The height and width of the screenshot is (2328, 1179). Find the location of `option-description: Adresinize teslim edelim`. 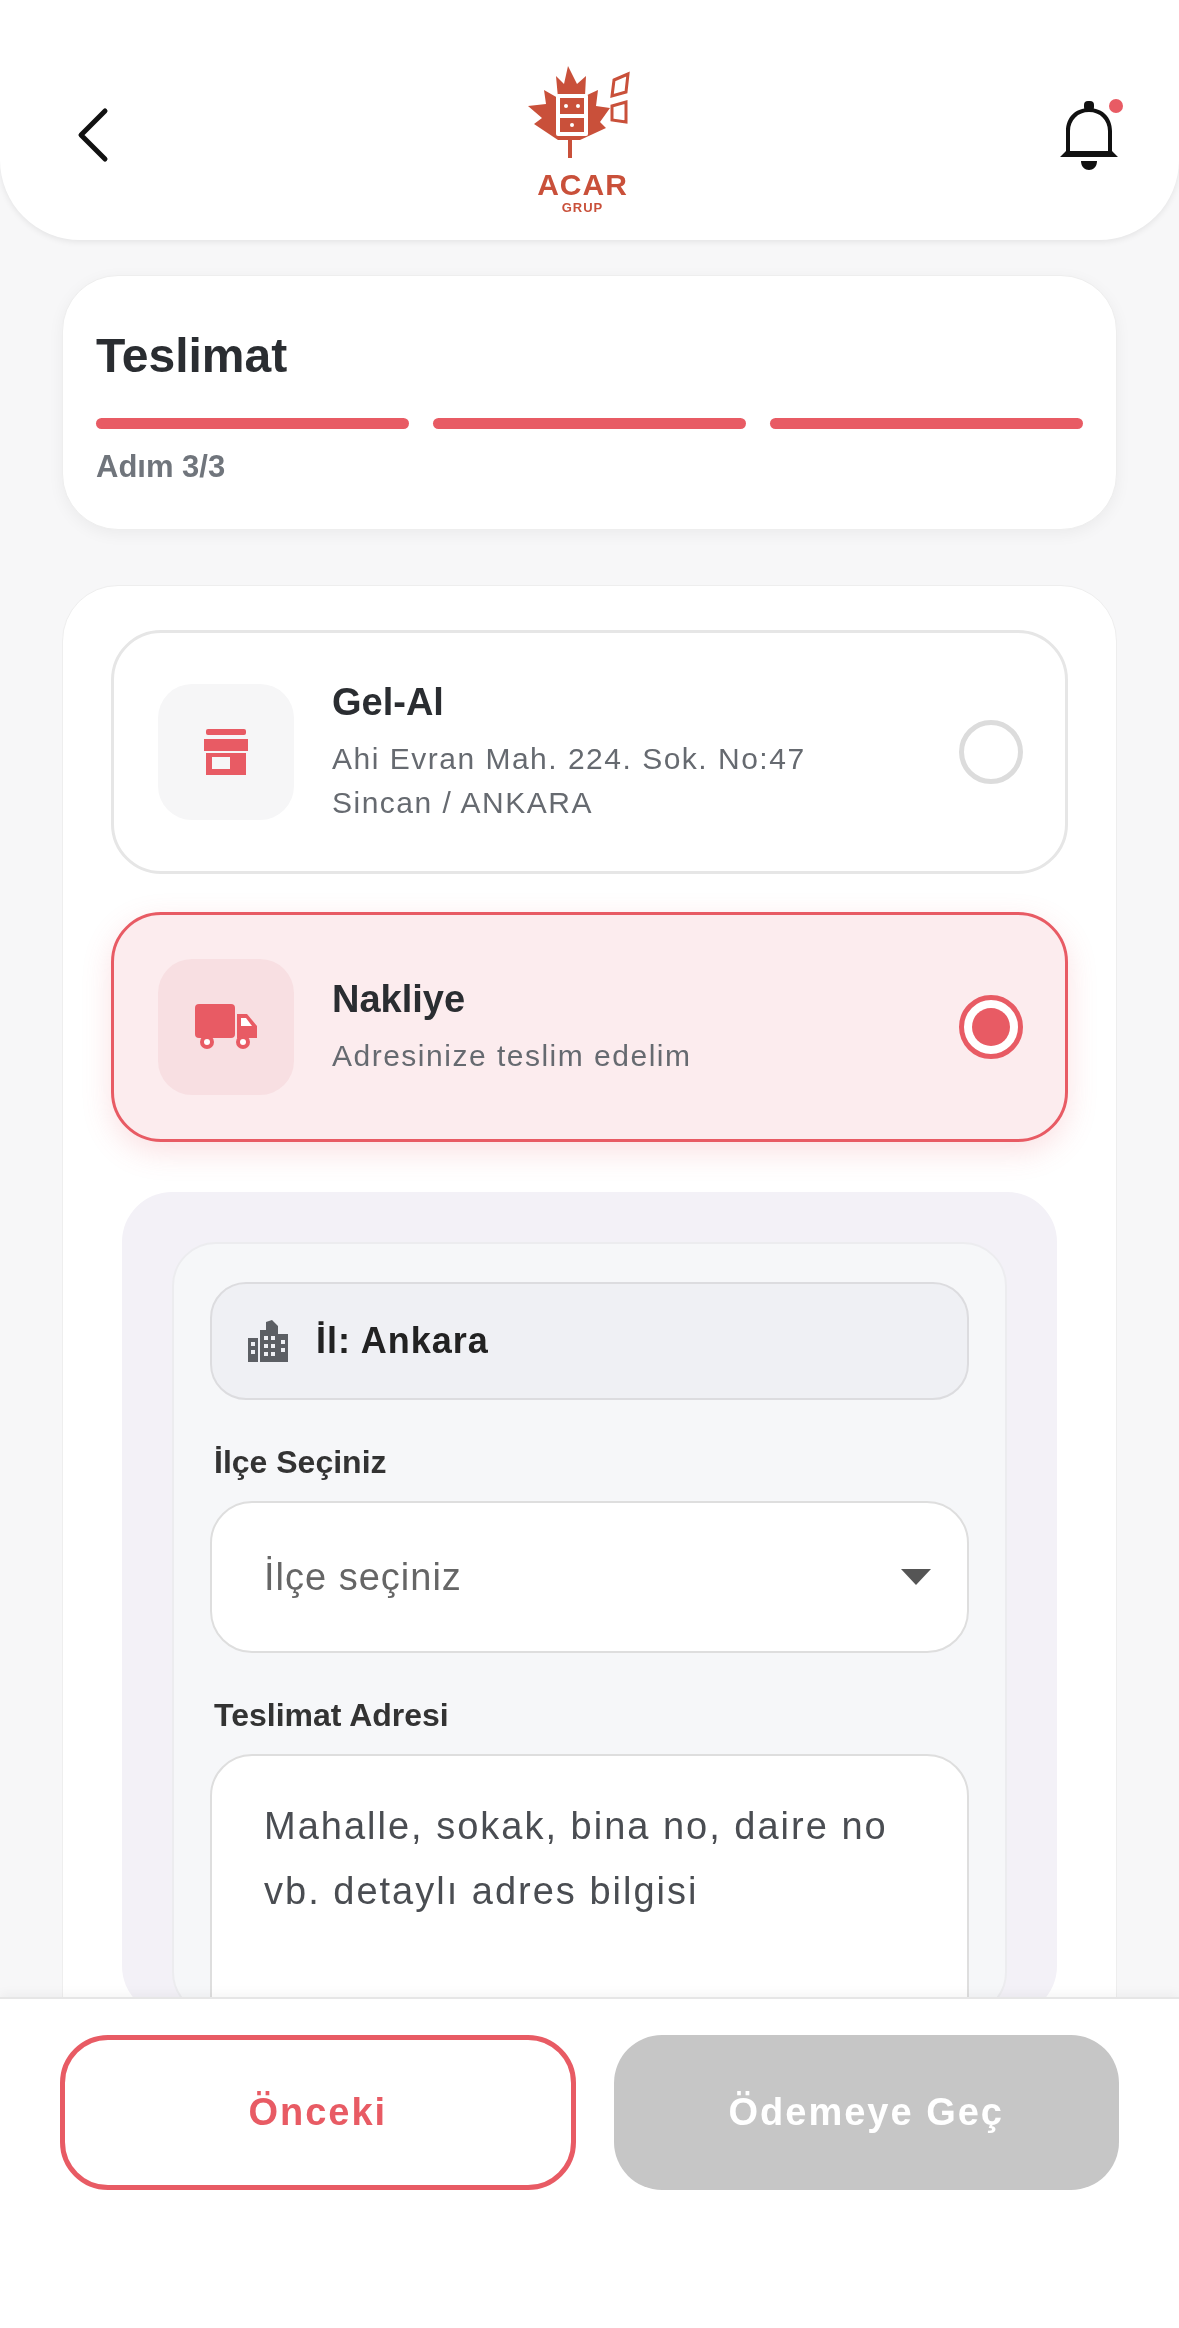

option-description: Adresinize teslim edelim is located at coordinates (512, 1056).